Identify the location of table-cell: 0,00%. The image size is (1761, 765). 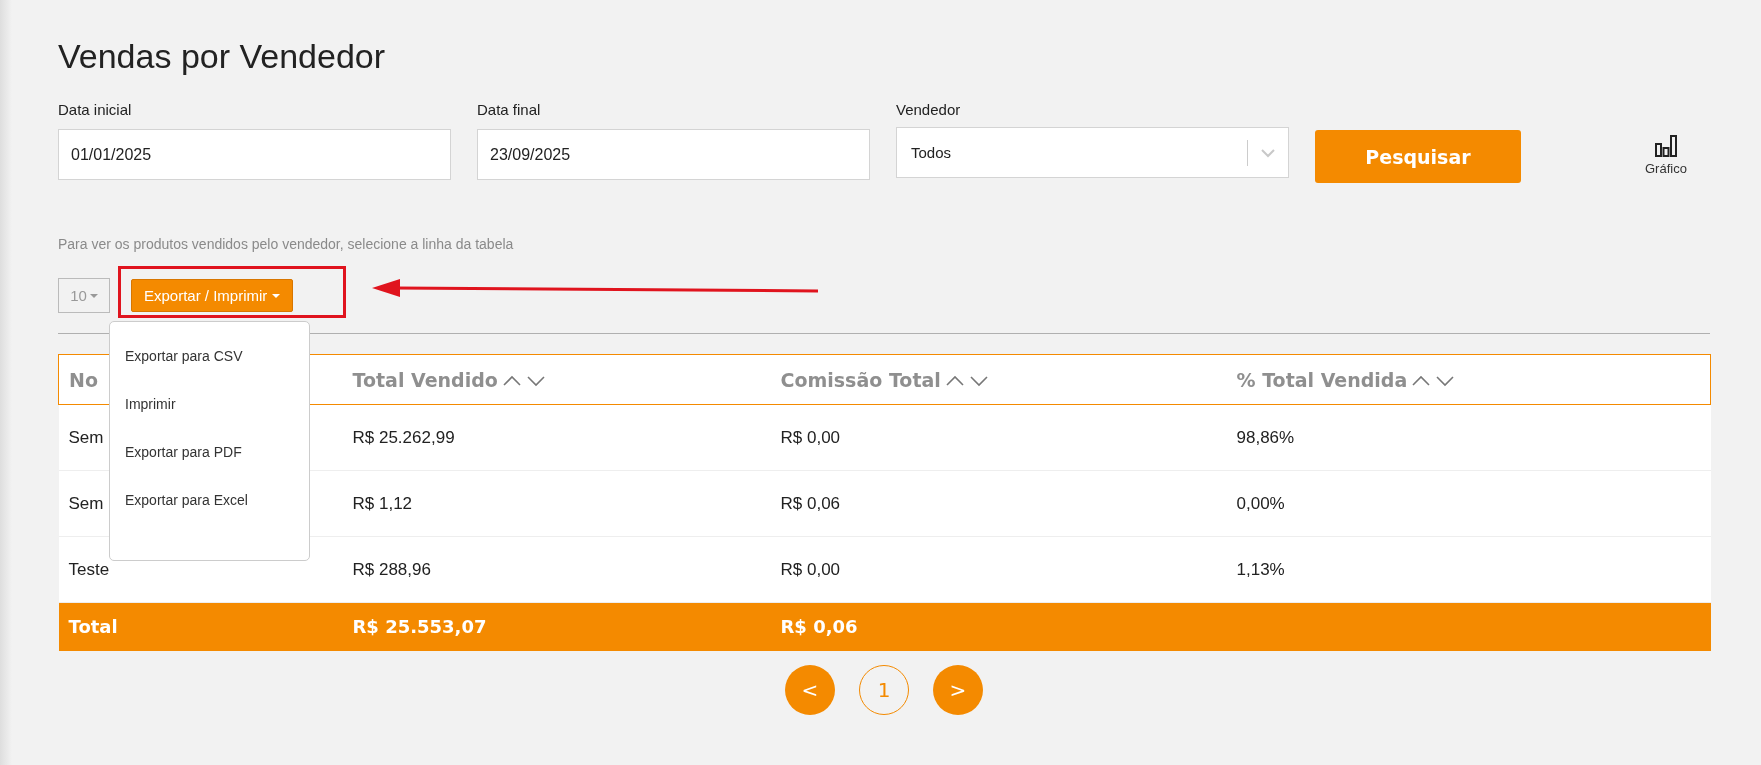
(1468, 503).